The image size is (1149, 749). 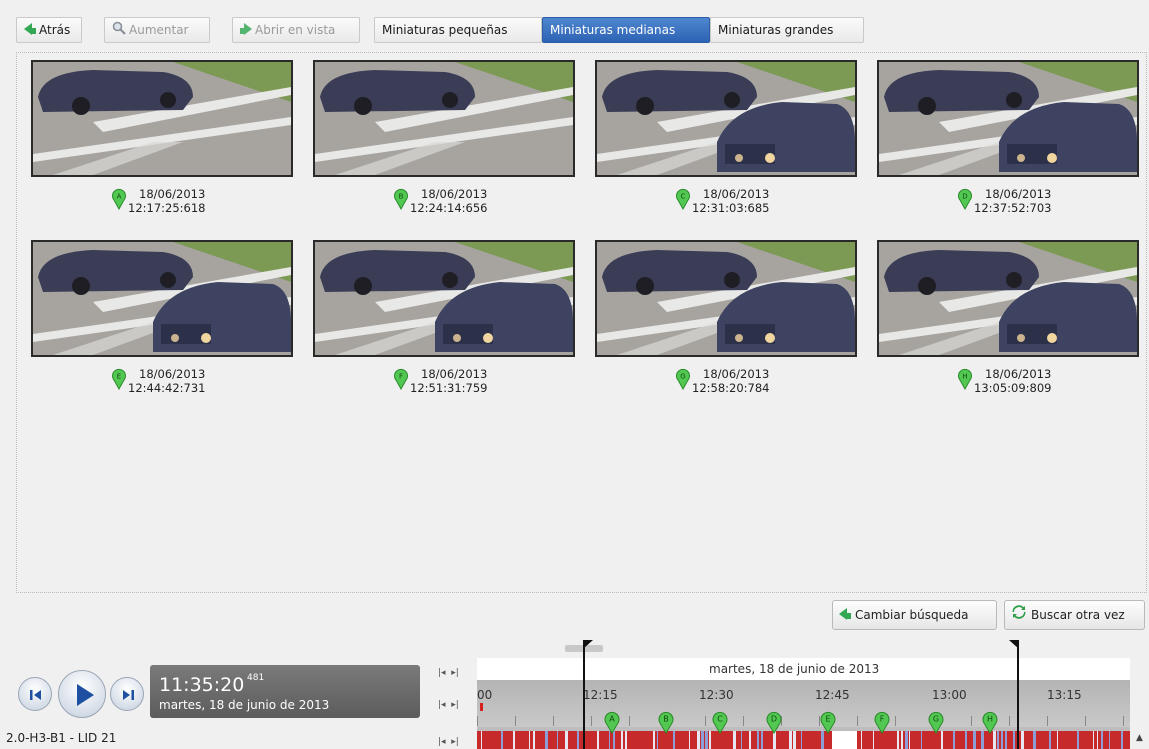 What do you see at coordinates (296, 30) in the screenshot?
I see `open-in-view-button: Abrir en vista` at bounding box center [296, 30].